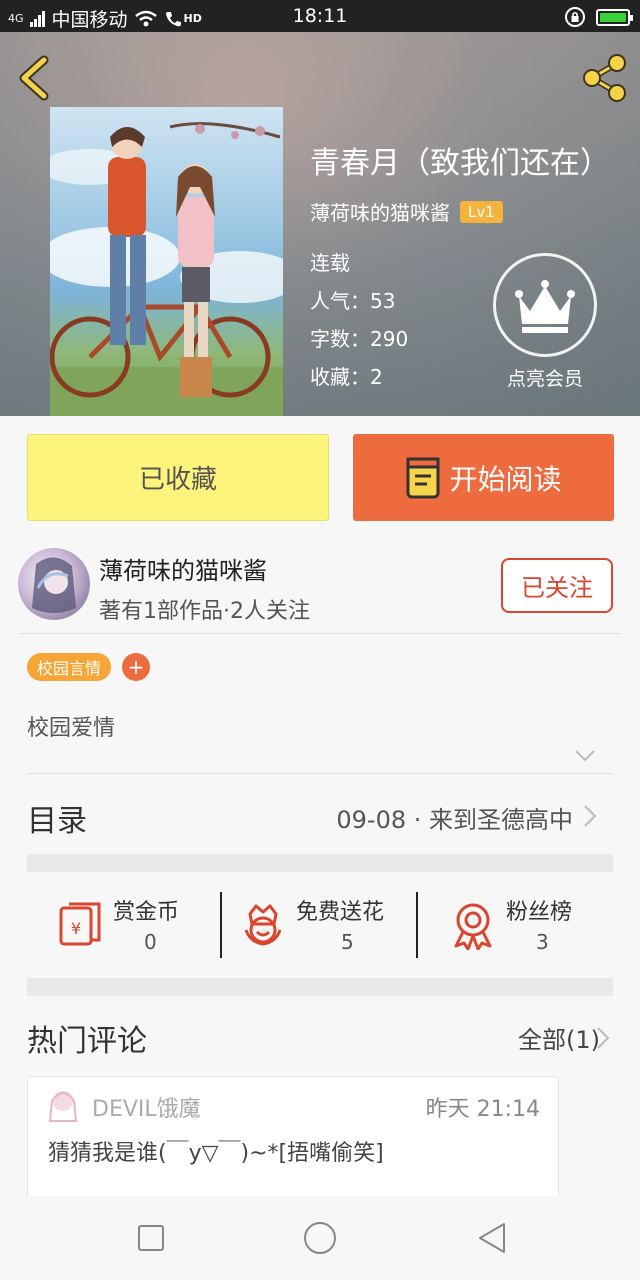  I want to click on book-title: 青春月（致我们还在）, so click(460, 163).